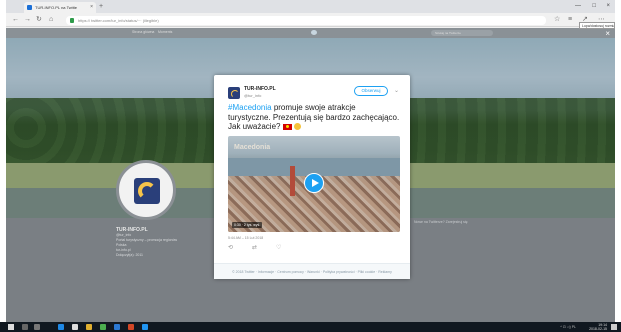  What do you see at coordinates (607, 34) in the screenshot?
I see `close-modal-icon: ×` at bounding box center [607, 34].